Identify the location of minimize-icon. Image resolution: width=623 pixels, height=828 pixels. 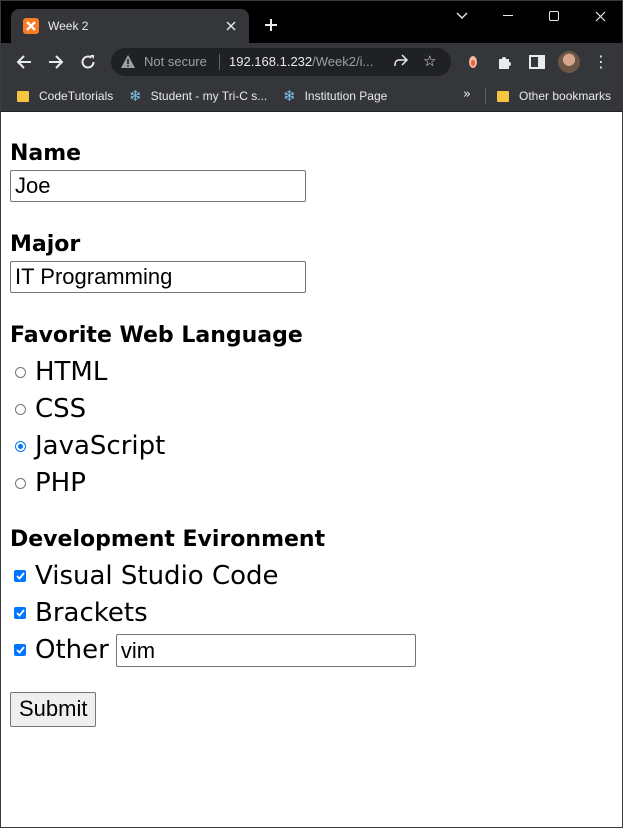
(508, 16).